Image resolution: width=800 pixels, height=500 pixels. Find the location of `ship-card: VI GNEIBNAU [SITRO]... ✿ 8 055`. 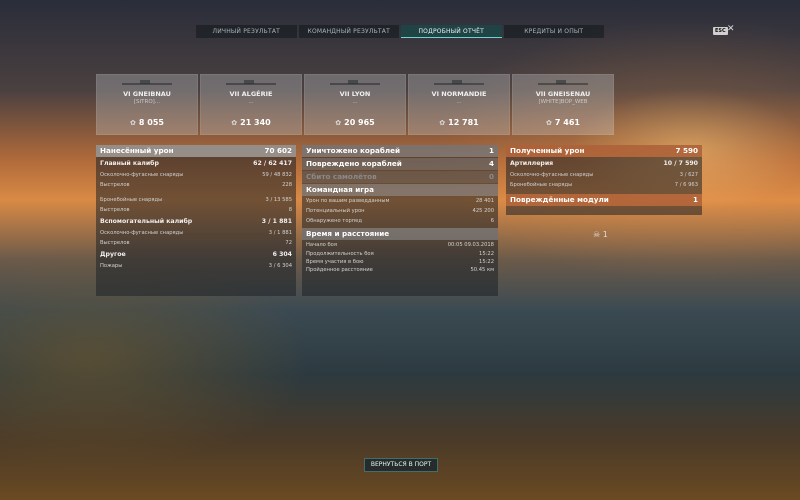

ship-card: VI GNEIBNAU [SITRO]... ✿ 8 055 is located at coordinates (147, 104).